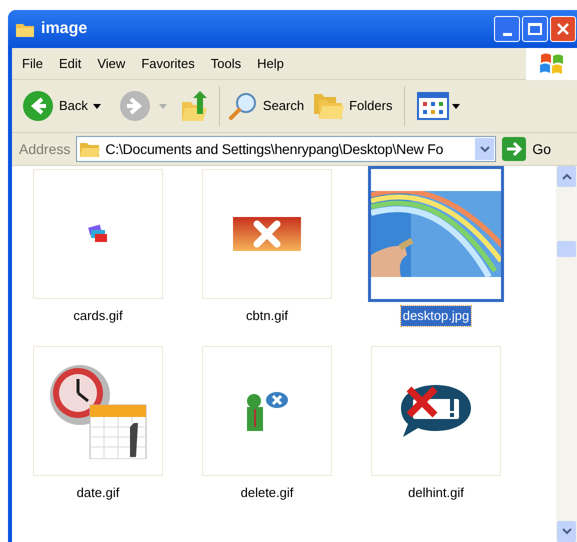  Describe the element at coordinates (111, 63) in the screenshot. I see `menu-item: View` at that location.